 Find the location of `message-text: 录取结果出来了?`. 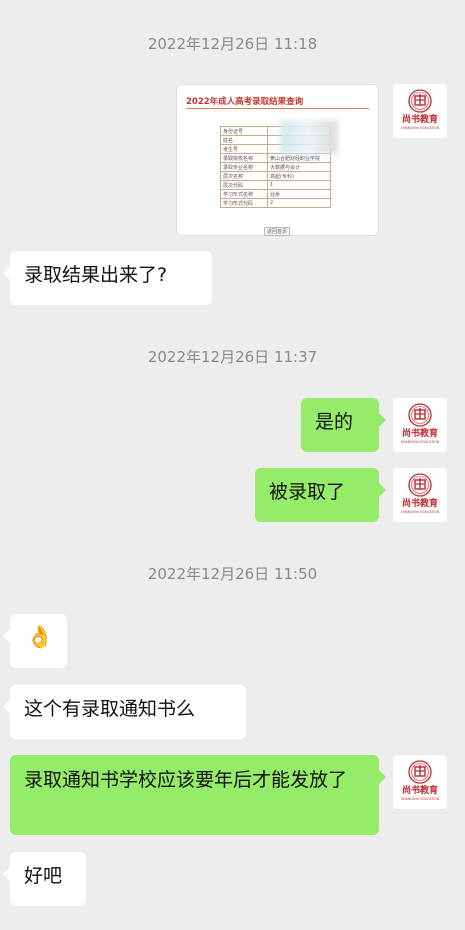

message-text: 录取结果出来了? is located at coordinates (96, 275).